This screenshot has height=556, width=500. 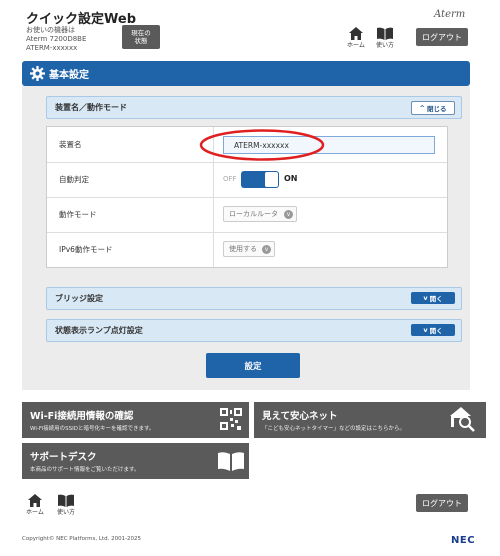 What do you see at coordinates (463, 540) in the screenshot?
I see `nec-logo: NEC` at bounding box center [463, 540].